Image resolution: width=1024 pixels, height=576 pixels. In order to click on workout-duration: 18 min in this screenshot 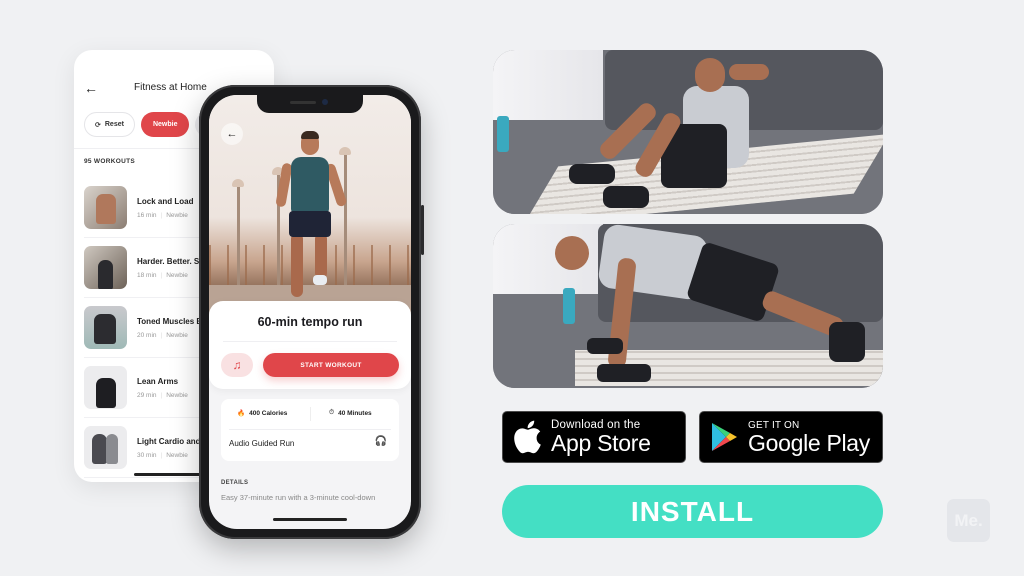, I will do `click(147, 275)`.